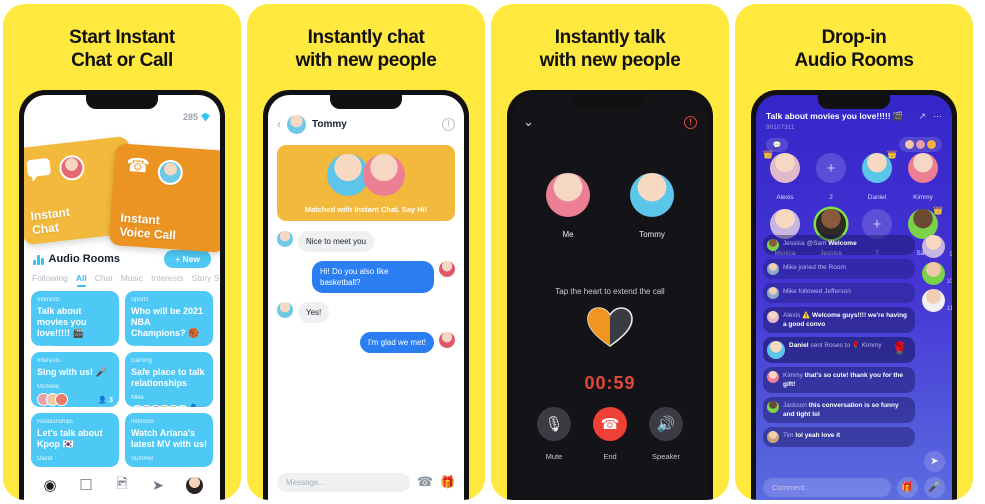 The width and height of the screenshot is (985, 504). What do you see at coordinates (666, 424) in the screenshot?
I see `speaker-icon: 🔊` at bounding box center [666, 424].